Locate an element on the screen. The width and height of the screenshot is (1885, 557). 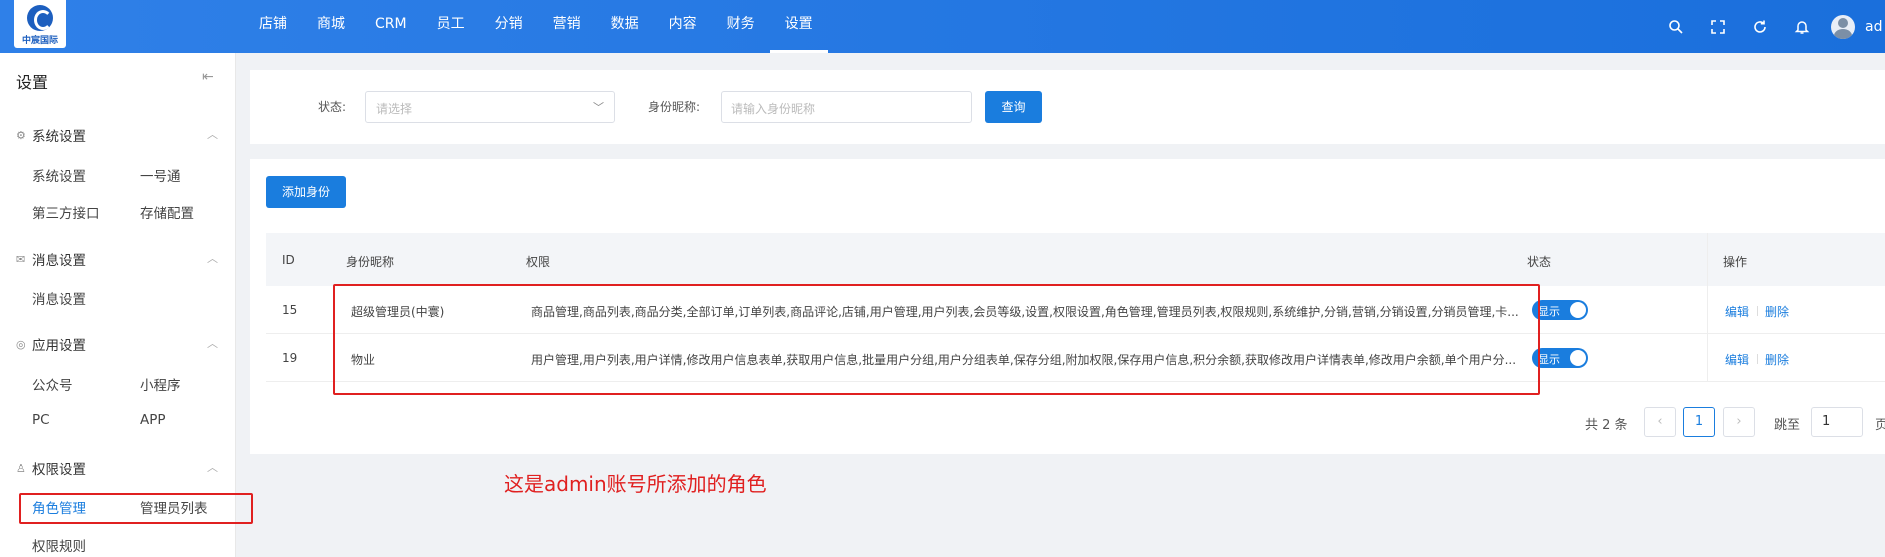
status-label: 状态: is located at coordinates (332, 107).